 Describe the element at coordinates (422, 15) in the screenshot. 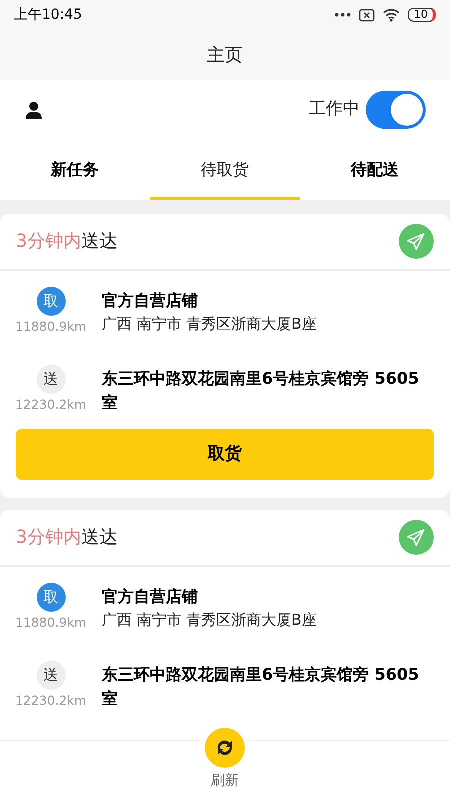

I see `battery-indicator: 10` at that location.